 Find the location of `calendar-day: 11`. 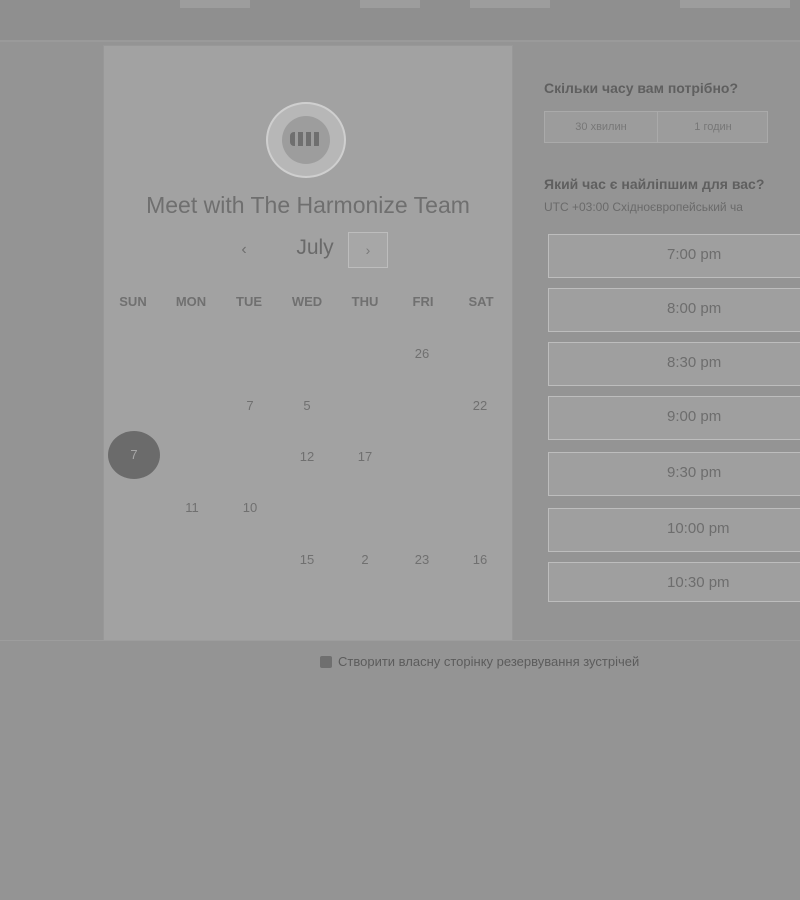

calendar-day: 11 is located at coordinates (192, 510).